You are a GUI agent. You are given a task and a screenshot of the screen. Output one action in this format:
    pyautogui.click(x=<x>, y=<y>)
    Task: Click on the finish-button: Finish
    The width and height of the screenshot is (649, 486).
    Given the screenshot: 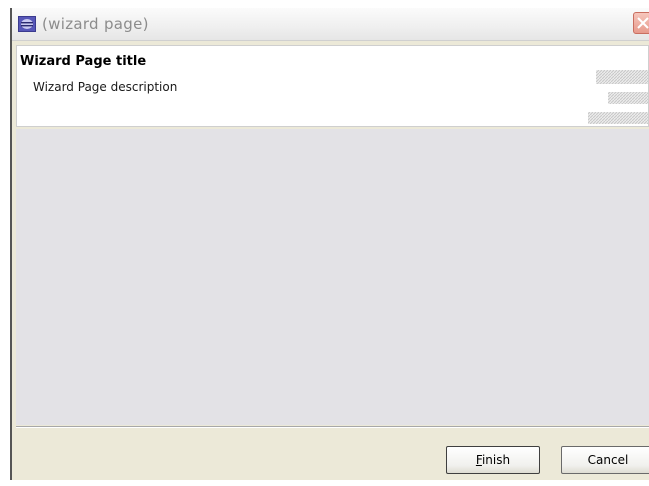 What is the action you would take?
    pyautogui.click(x=493, y=460)
    